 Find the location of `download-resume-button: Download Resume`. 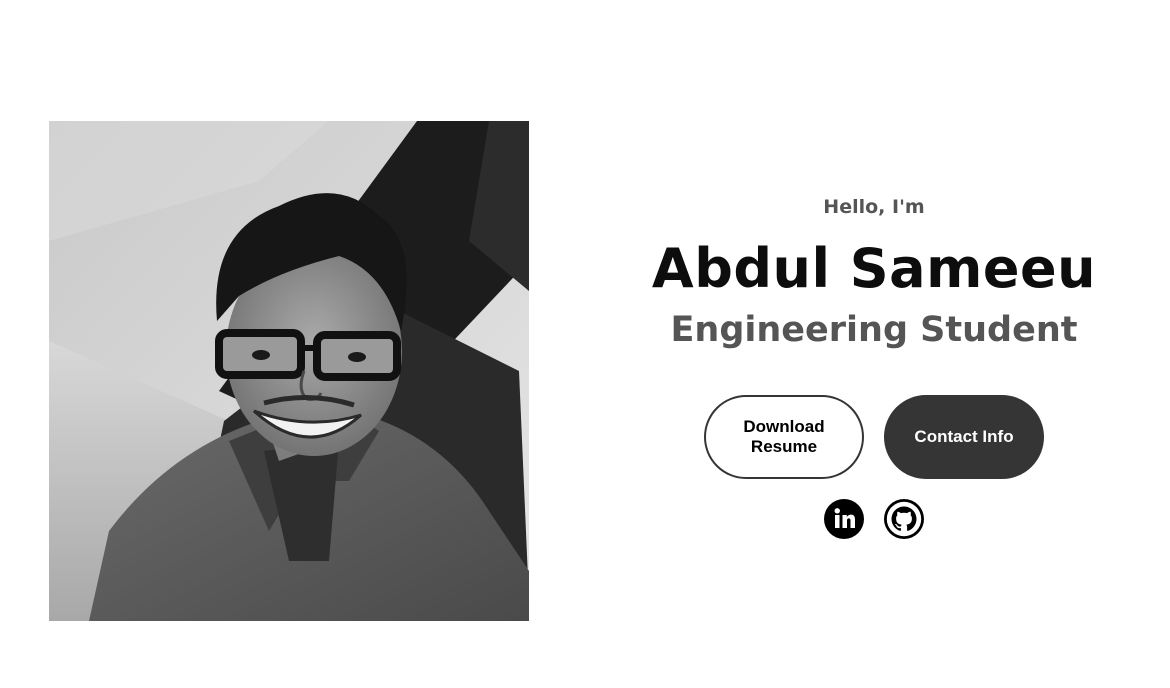

download-resume-button: Download Resume is located at coordinates (784, 437).